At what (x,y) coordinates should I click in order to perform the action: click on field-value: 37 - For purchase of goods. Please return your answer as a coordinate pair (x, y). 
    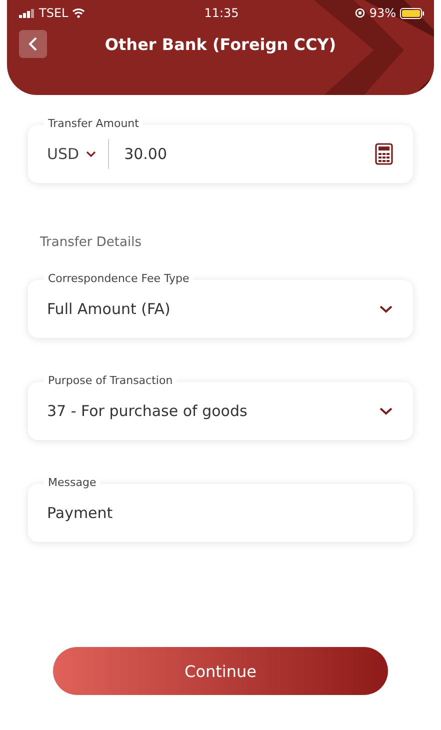
    Looking at the image, I should click on (147, 411).